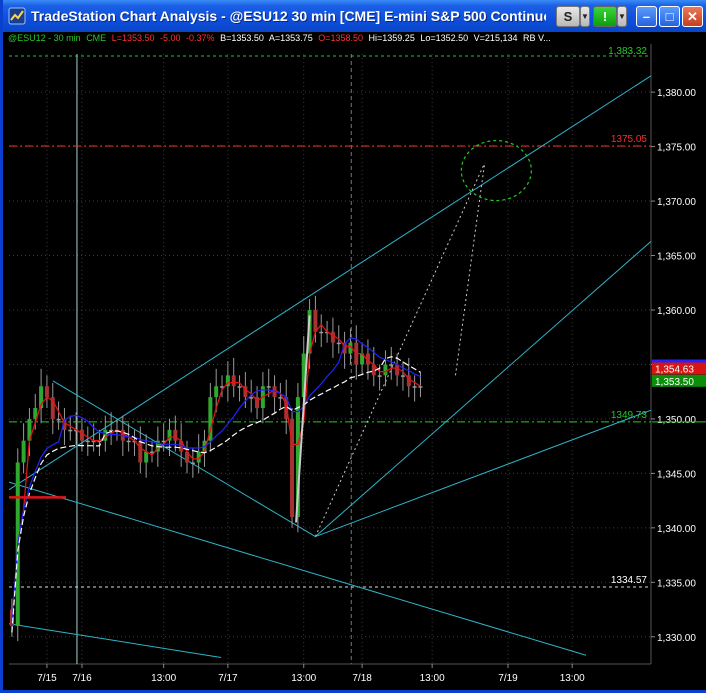 The image size is (706, 693). What do you see at coordinates (444, 38) in the screenshot?
I see `status-low: Lo=1352.50` at bounding box center [444, 38].